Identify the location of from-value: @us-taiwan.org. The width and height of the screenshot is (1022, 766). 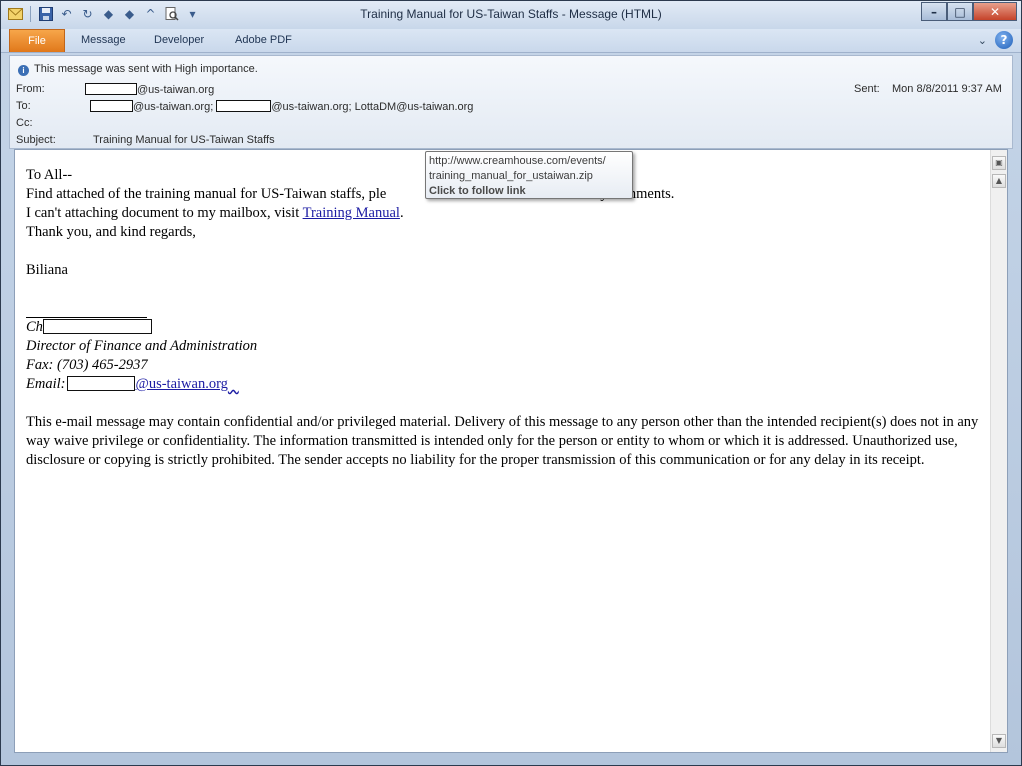
(149, 89).